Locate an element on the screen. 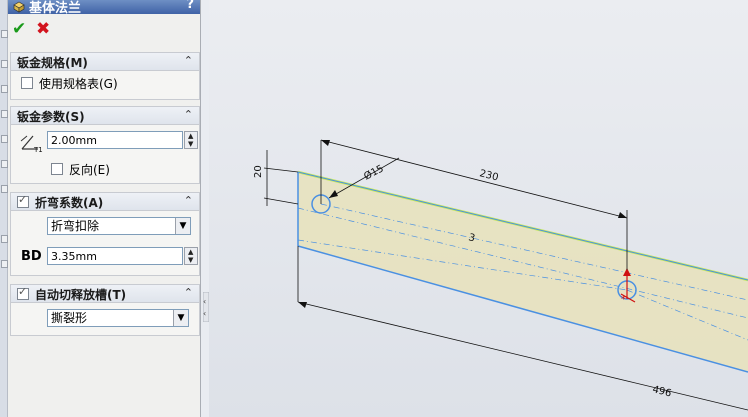  auto-relief-checkbox is located at coordinates (23, 292).